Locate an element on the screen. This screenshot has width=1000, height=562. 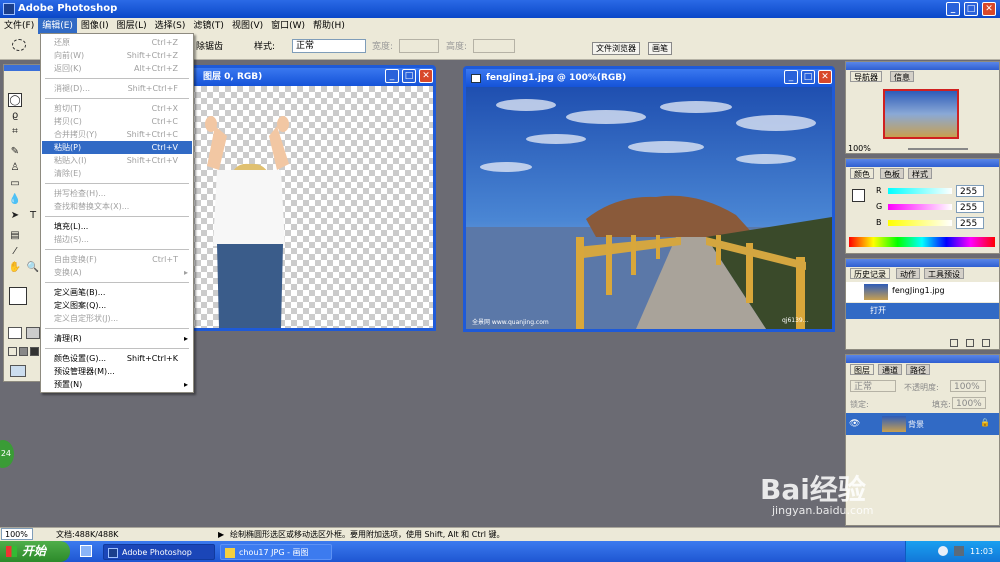
menu-help: 帮助(H) is located at coordinates (329, 26).